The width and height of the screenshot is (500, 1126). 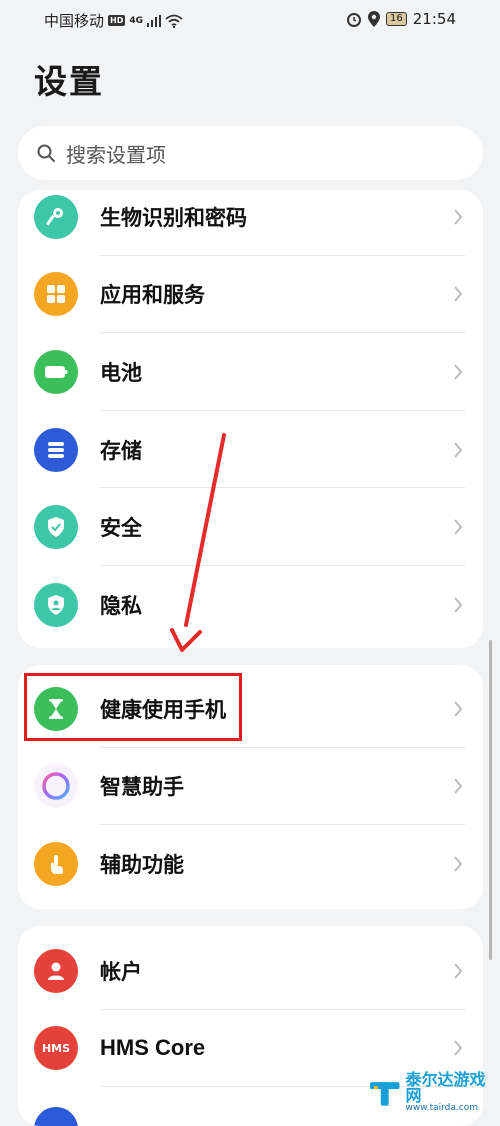 What do you see at coordinates (142, 864) in the screenshot?
I see `settings-item-label: 辅助功能` at bounding box center [142, 864].